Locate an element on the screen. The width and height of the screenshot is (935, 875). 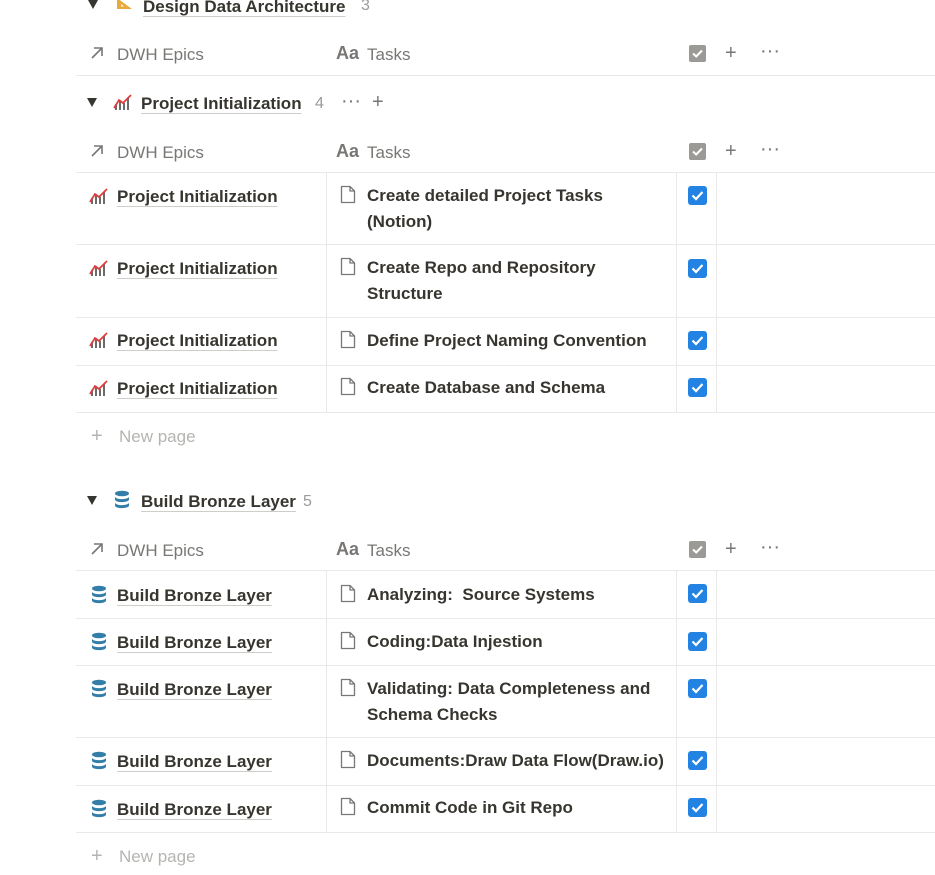
task-title: Documents:Draw Data Flow(Draw.io) is located at coordinates (517, 761).